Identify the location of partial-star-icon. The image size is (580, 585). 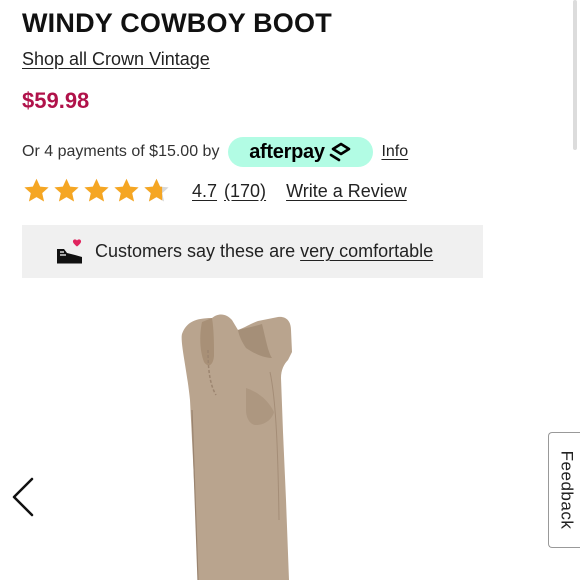
(156, 190).